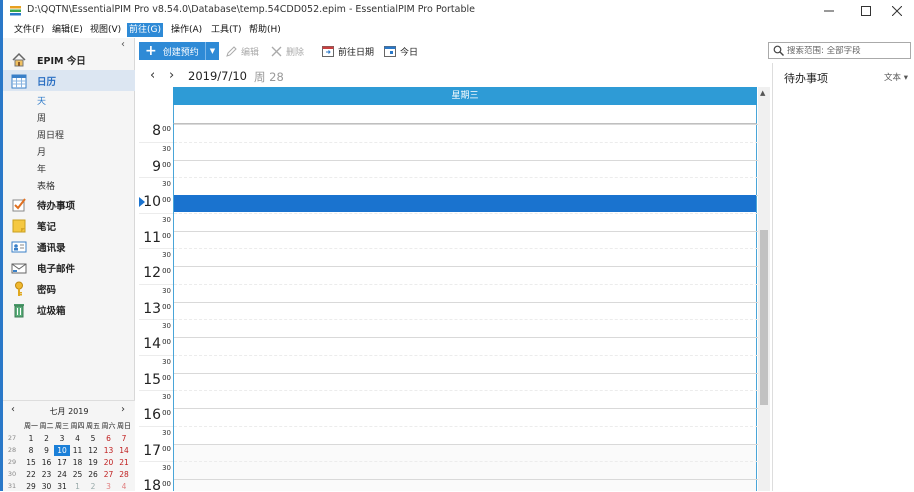  Describe the element at coordinates (69, 80) in the screenshot. I see `sidebar-item-calendar: 日历` at that location.